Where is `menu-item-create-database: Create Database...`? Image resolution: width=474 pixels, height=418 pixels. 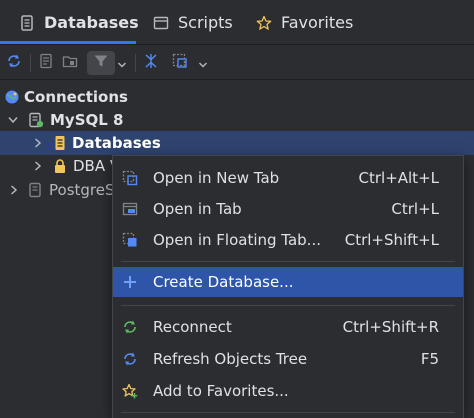 menu-item-create-database: Create Database... is located at coordinates (288, 282).